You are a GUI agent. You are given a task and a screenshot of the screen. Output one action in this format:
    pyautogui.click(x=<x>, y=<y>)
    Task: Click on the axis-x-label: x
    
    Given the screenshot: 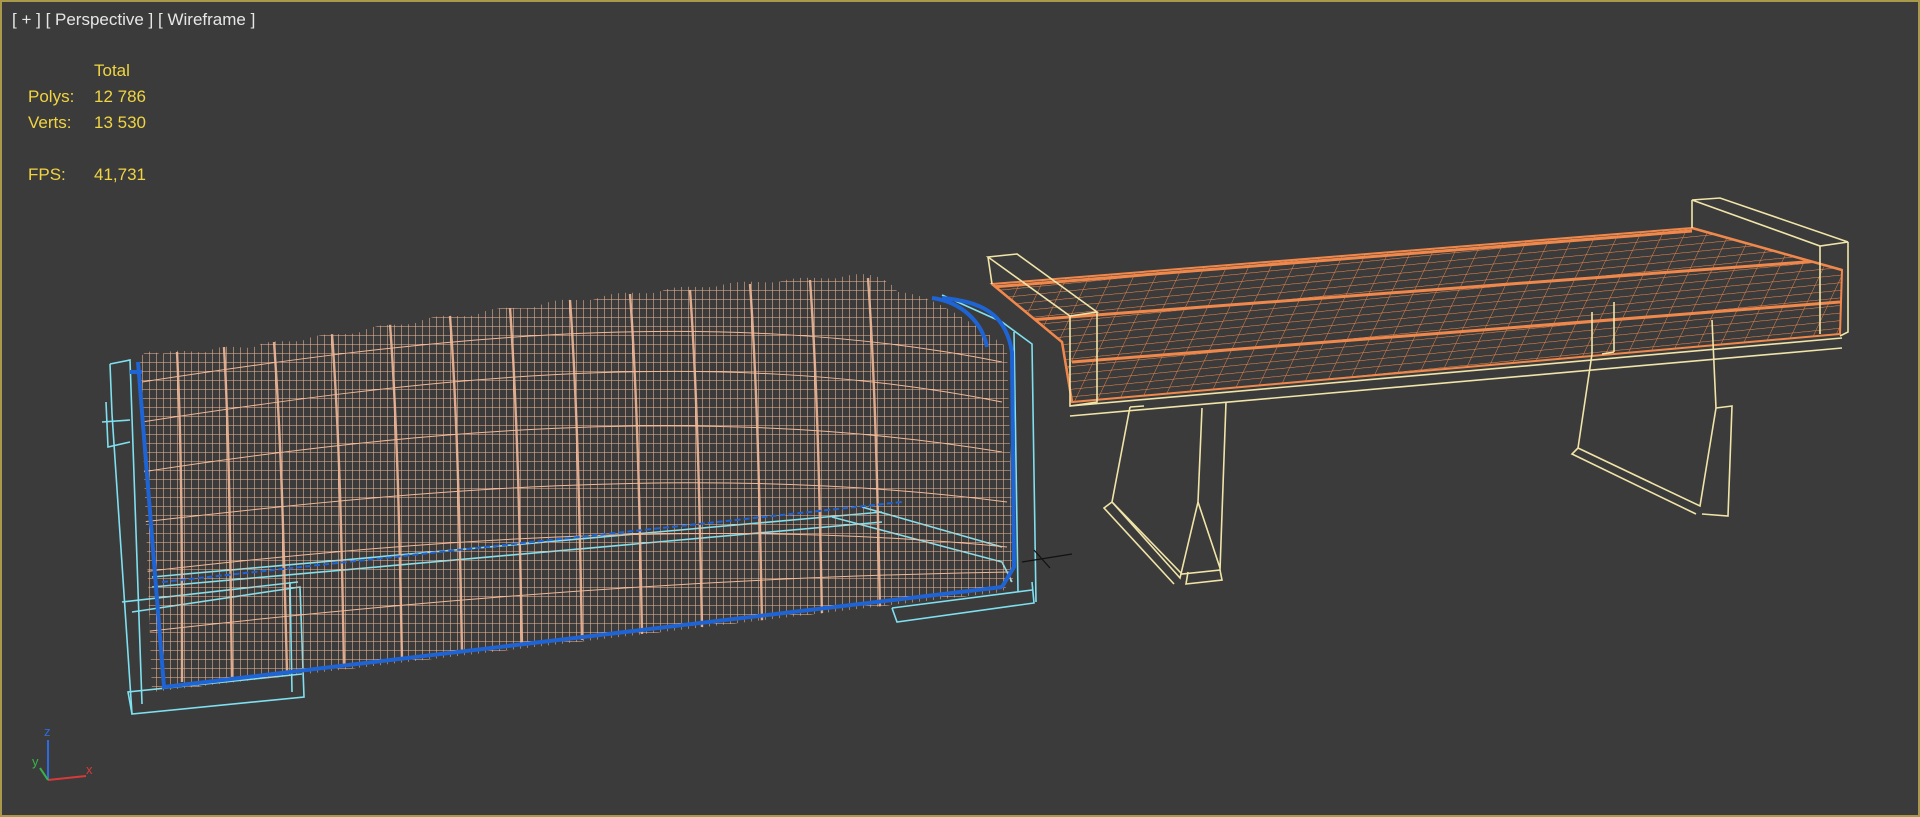 What is the action you would take?
    pyautogui.click(x=89, y=769)
    